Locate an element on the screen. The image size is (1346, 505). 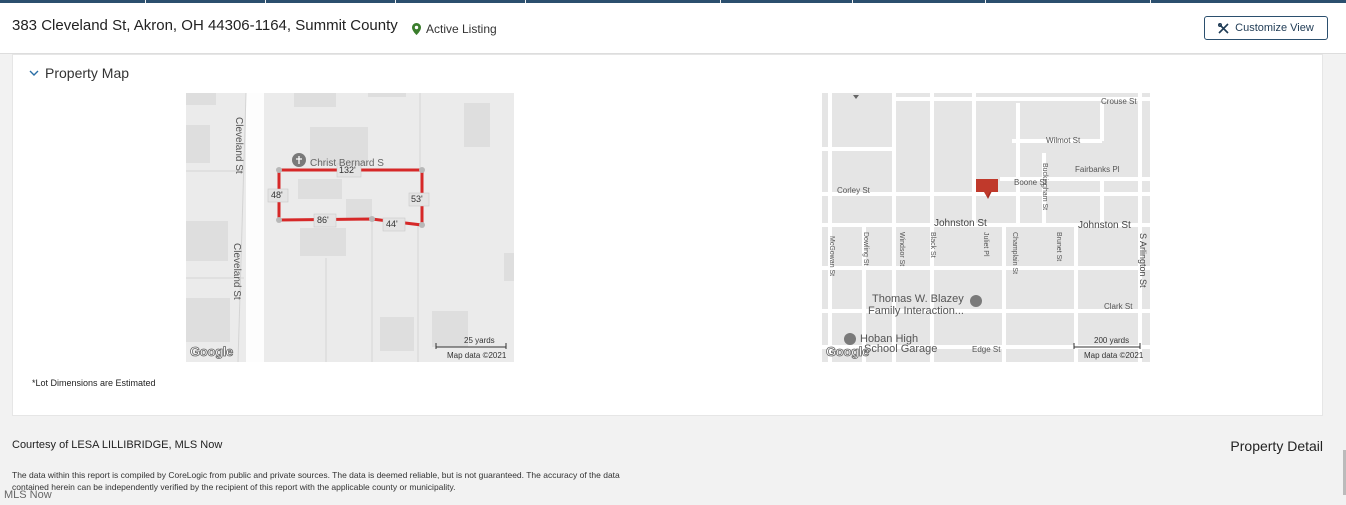
section-title: Property Map is located at coordinates (87, 73).